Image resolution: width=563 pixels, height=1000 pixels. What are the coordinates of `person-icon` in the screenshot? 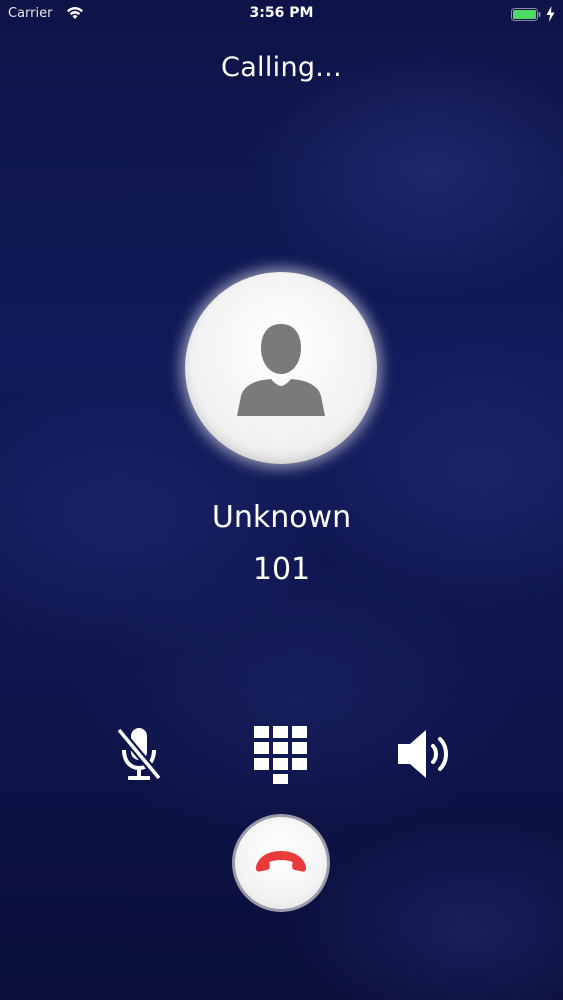 It's located at (281, 370).